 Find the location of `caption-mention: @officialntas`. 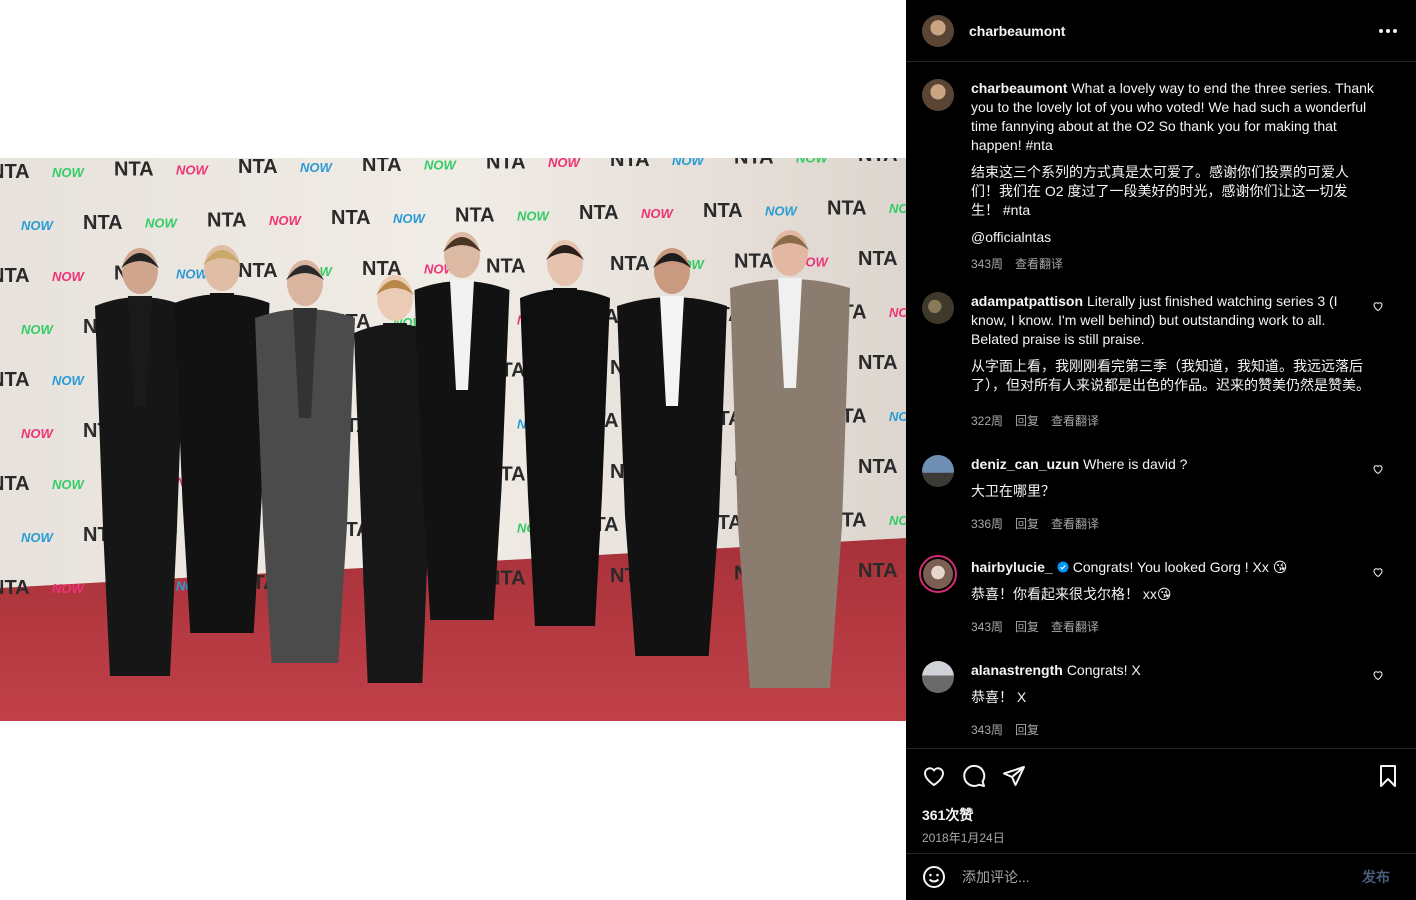

caption-mention: @officialntas is located at coordinates (1173, 237).